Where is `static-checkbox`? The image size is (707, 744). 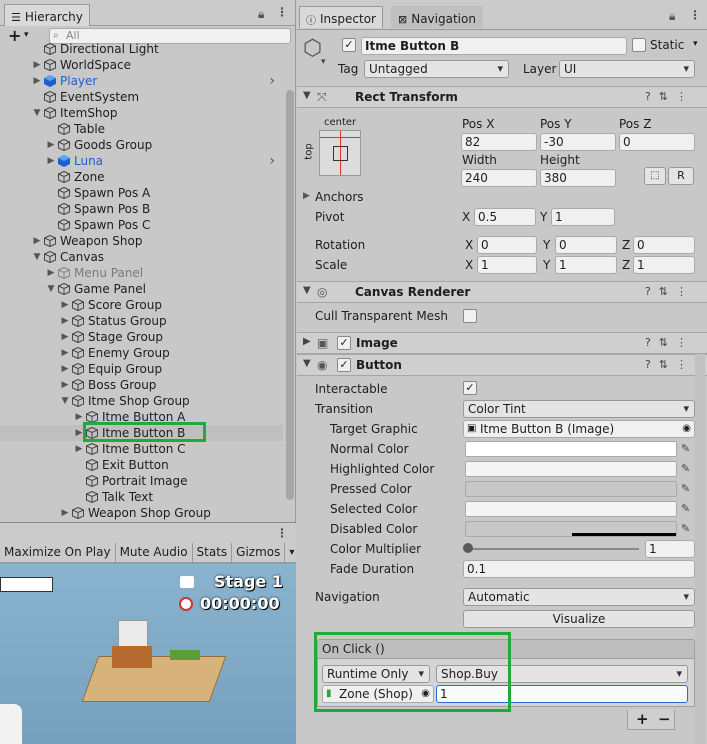 static-checkbox is located at coordinates (639, 45).